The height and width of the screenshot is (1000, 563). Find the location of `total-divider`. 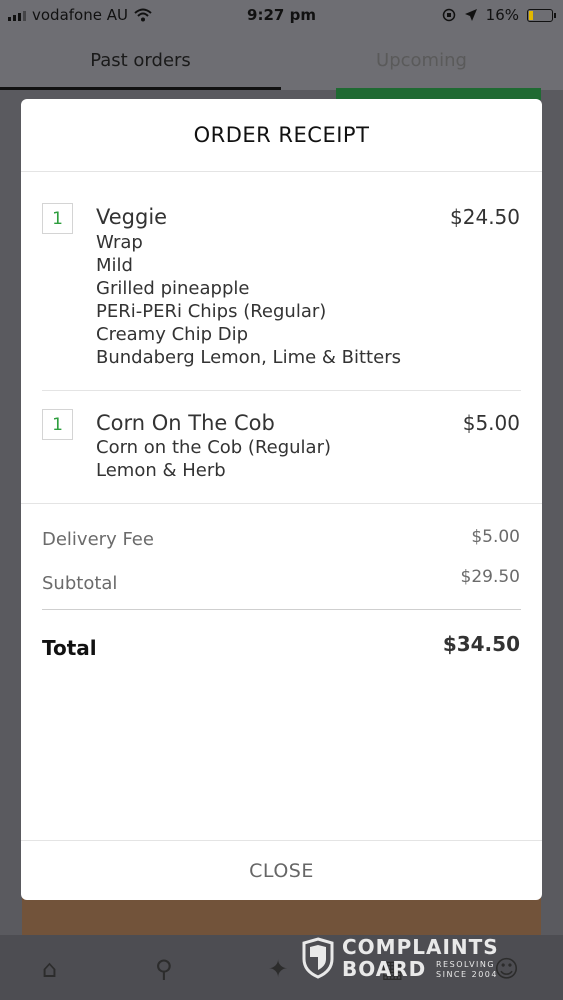

total-divider is located at coordinates (281, 609).